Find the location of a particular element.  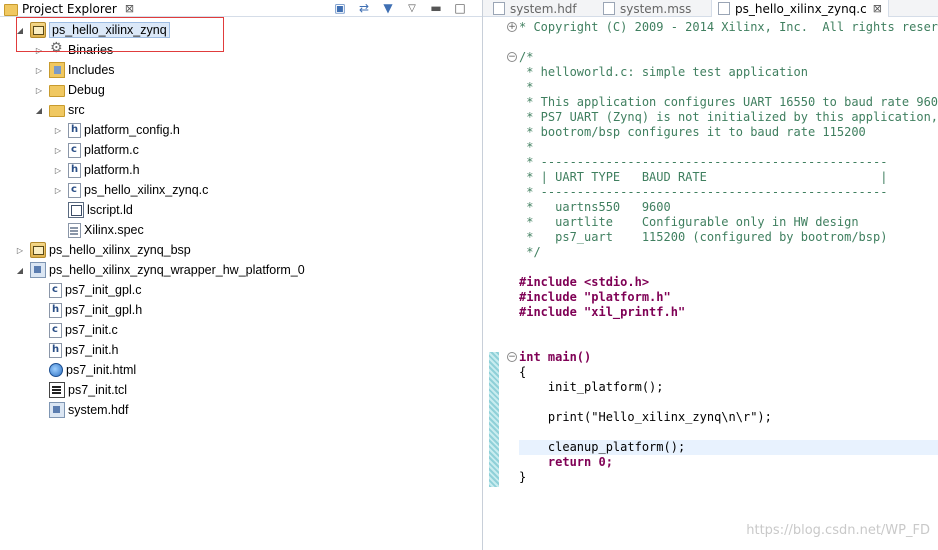

tree-item-system-hdf: system.hdf is located at coordinates (80, 410).